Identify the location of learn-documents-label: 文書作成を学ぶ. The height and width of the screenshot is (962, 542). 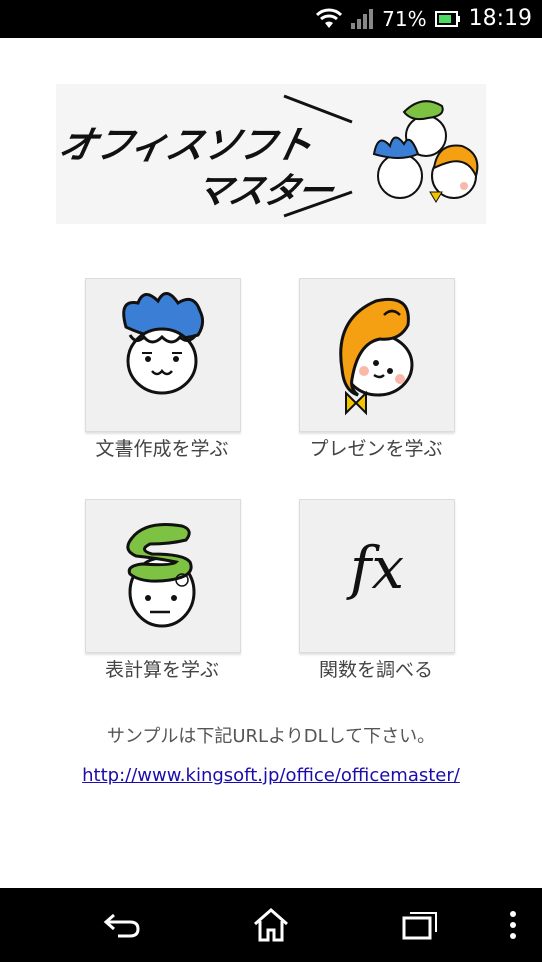
(162, 449).